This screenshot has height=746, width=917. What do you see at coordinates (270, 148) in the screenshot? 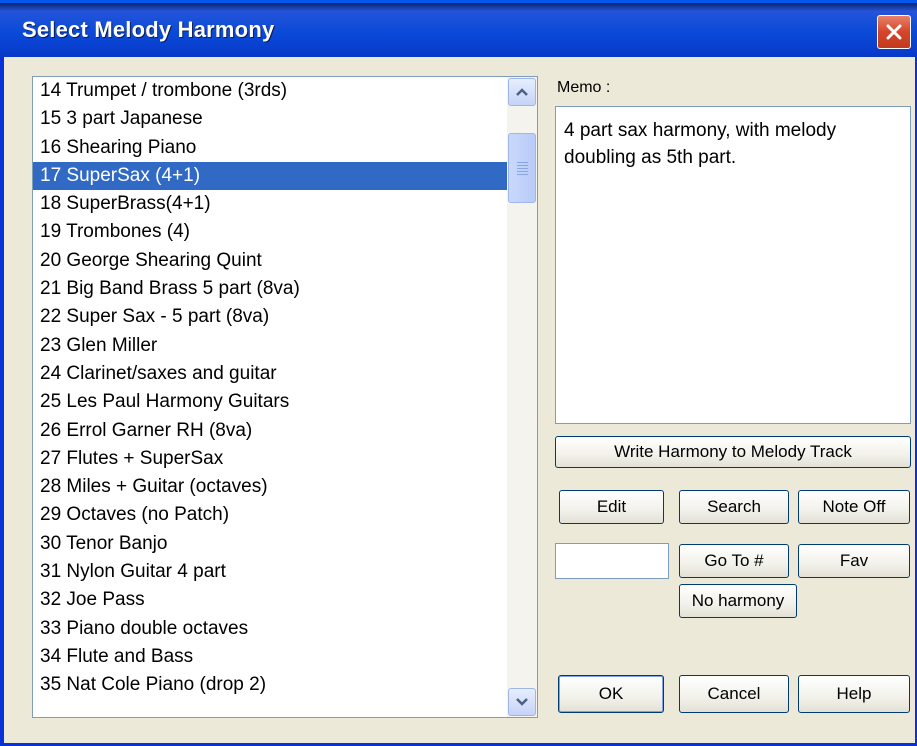
I see `list-item: 16 Shearing Piano` at bounding box center [270, 148].